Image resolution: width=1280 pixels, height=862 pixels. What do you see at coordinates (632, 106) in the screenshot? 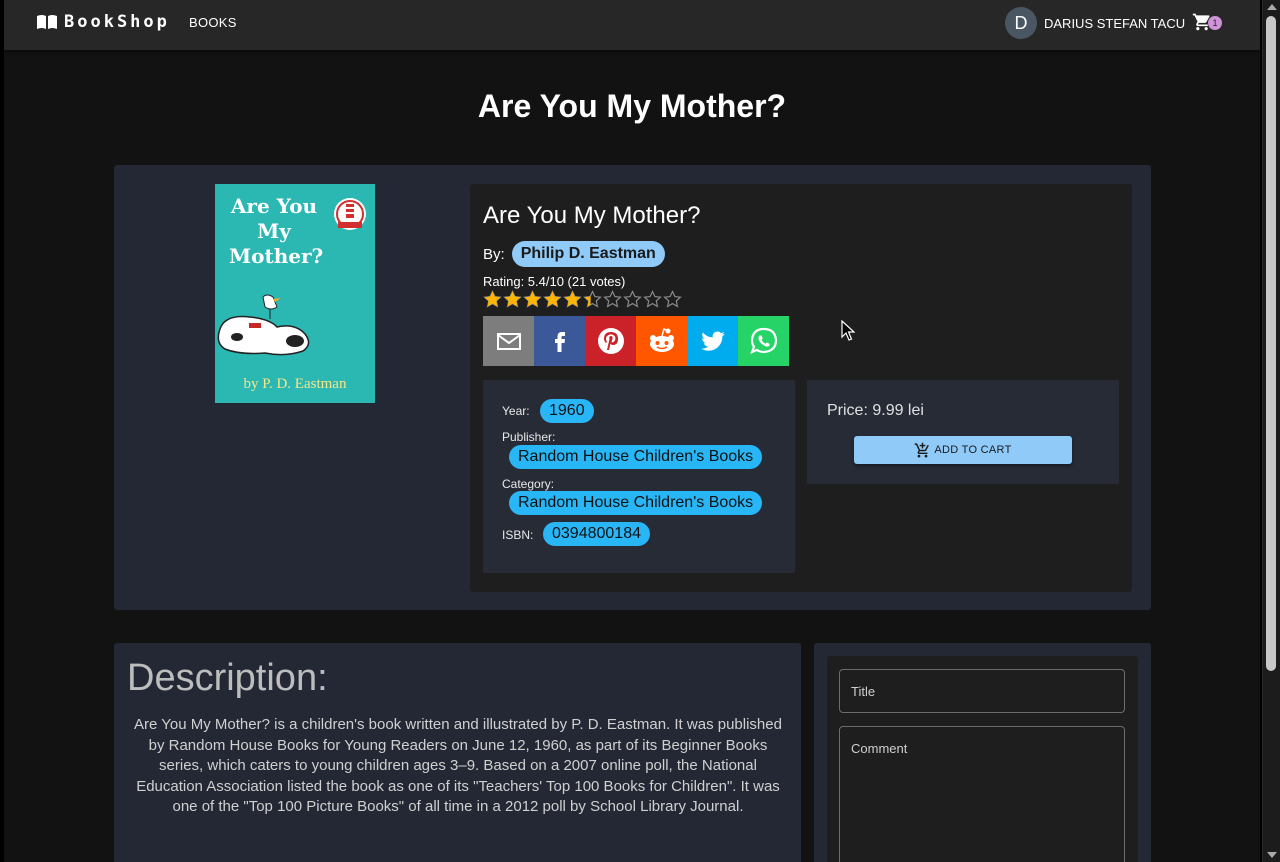
I see `page-title: Are You My Mother?` at bounding box center [632, 106].